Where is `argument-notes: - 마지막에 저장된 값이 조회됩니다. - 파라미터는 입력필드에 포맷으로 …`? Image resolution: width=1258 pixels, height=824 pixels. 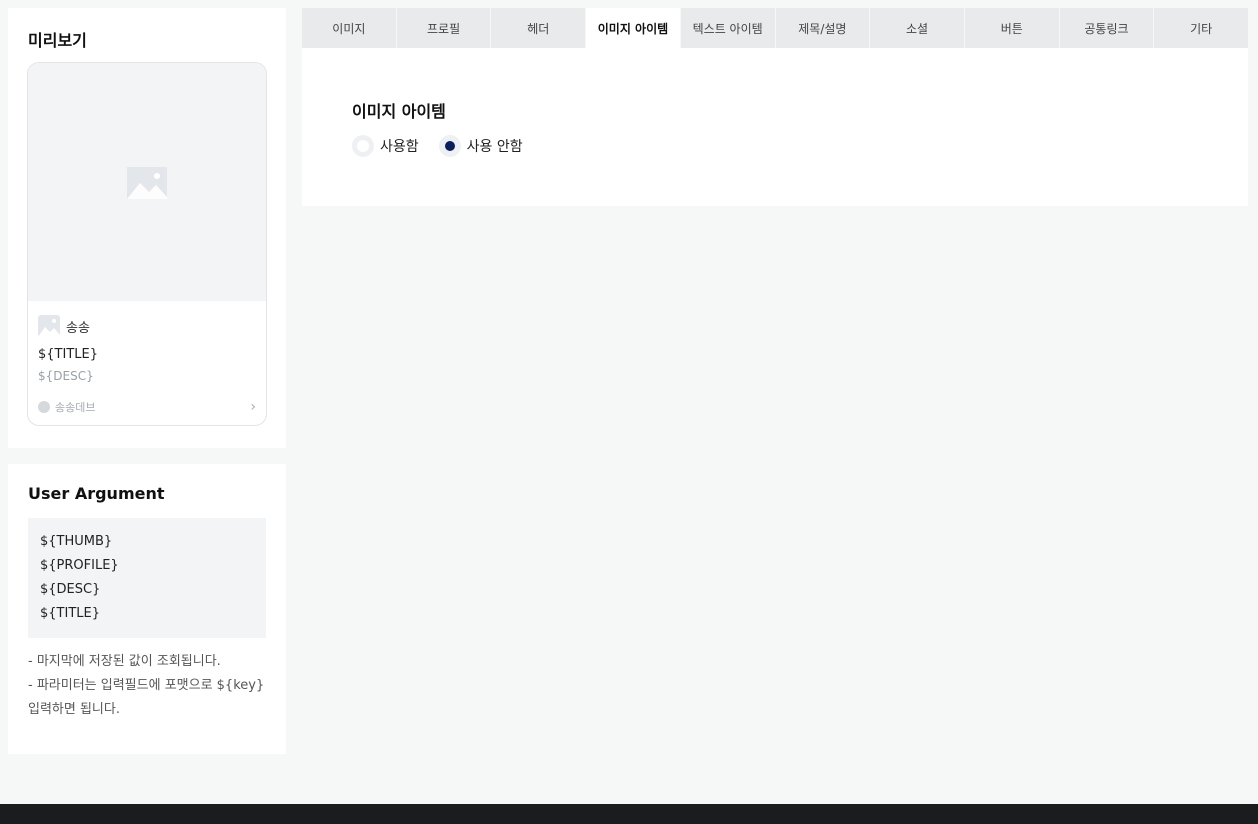 argument-notes: - 마지막에 저장된 값이 조회됩니다. - 파라미터는 입력필드에 포맷으로 … is located at coordinates (151, 686).